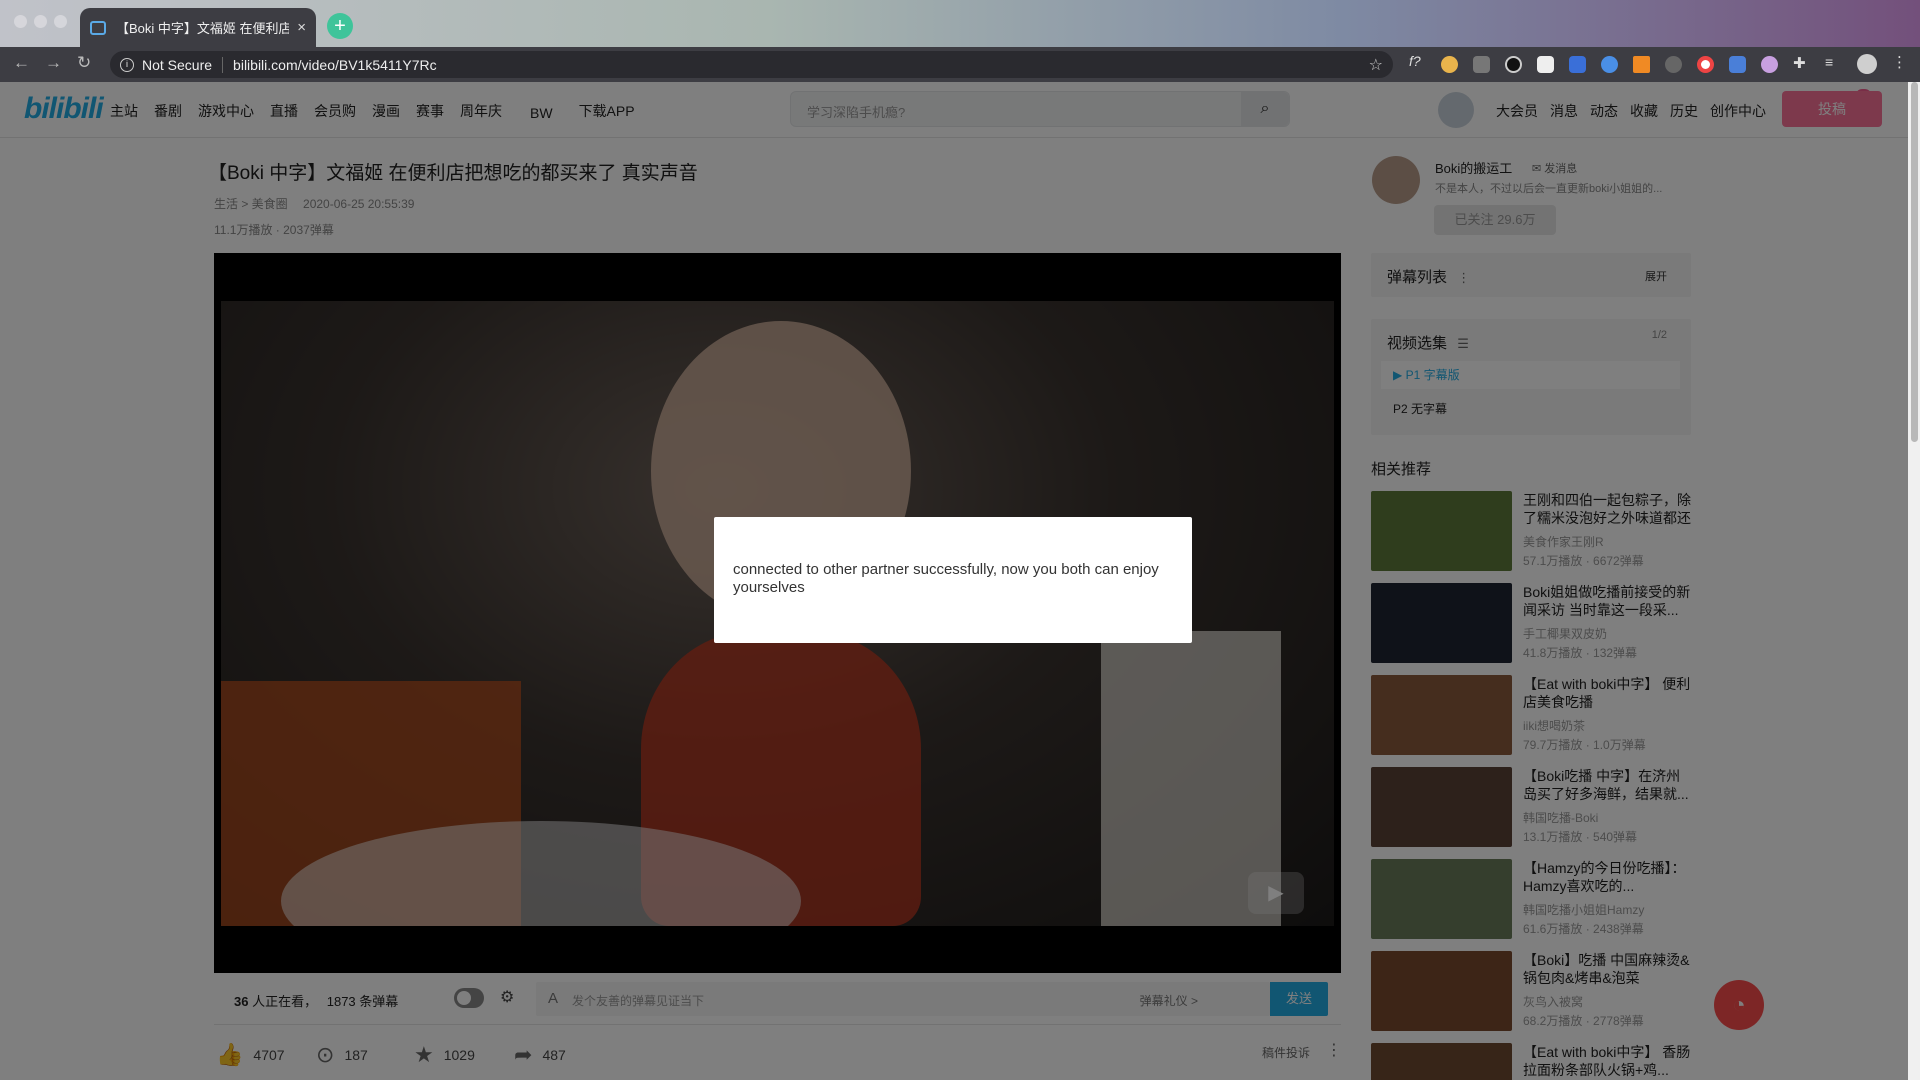 This screenshot has width=1920, height=1080. Describe the element at coordinates (1900, 62) in the screenshot. I see `browser-menu-icon: ⋮` at that location.